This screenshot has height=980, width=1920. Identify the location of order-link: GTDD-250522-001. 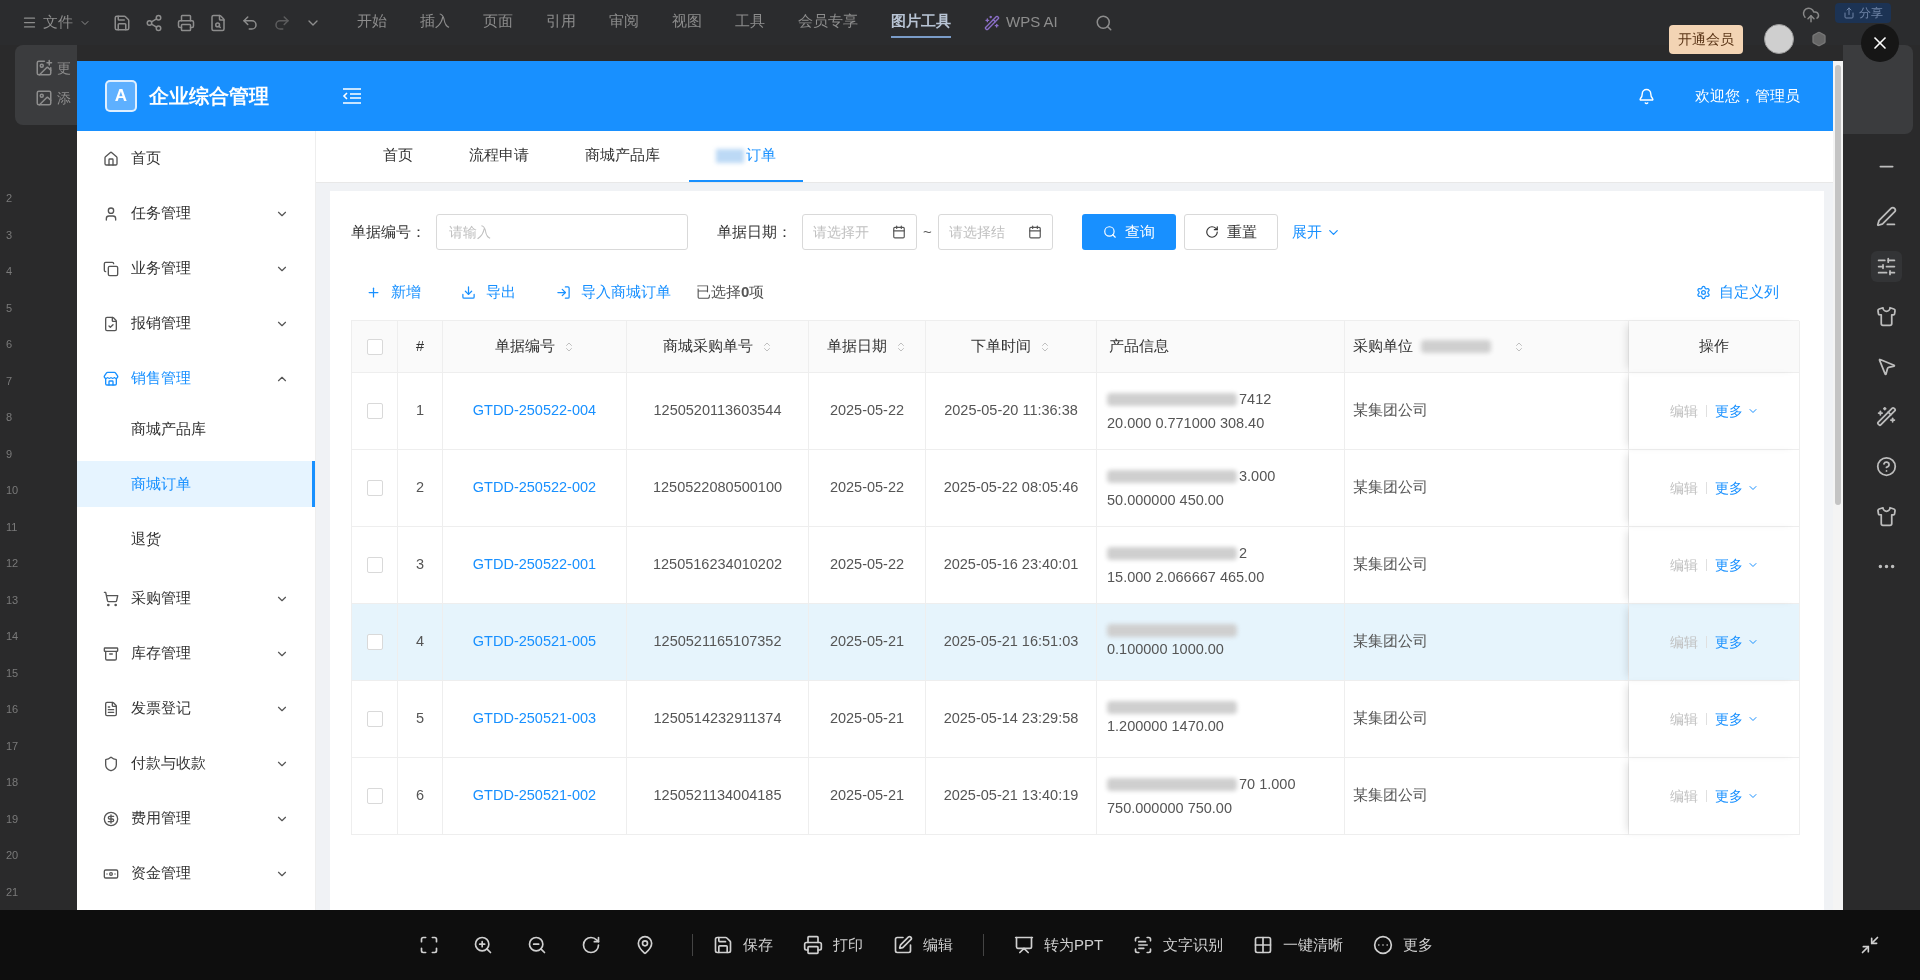
(534, 565).